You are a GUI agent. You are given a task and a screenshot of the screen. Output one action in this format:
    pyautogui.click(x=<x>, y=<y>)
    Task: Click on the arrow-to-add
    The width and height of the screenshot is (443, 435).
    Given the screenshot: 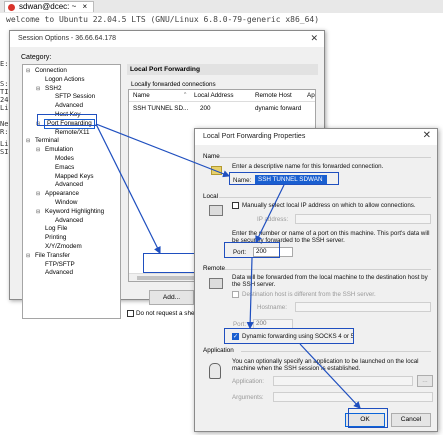 What is the action you would take?
    pyautogui.click(x=128, y=189)
    